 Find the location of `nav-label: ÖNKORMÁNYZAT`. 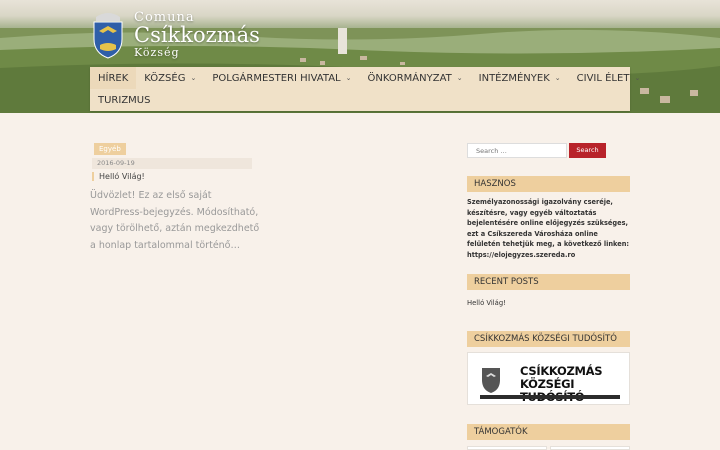

nav-label: ÖNKORMÁNYZAT is located at coordinates (409, 78).